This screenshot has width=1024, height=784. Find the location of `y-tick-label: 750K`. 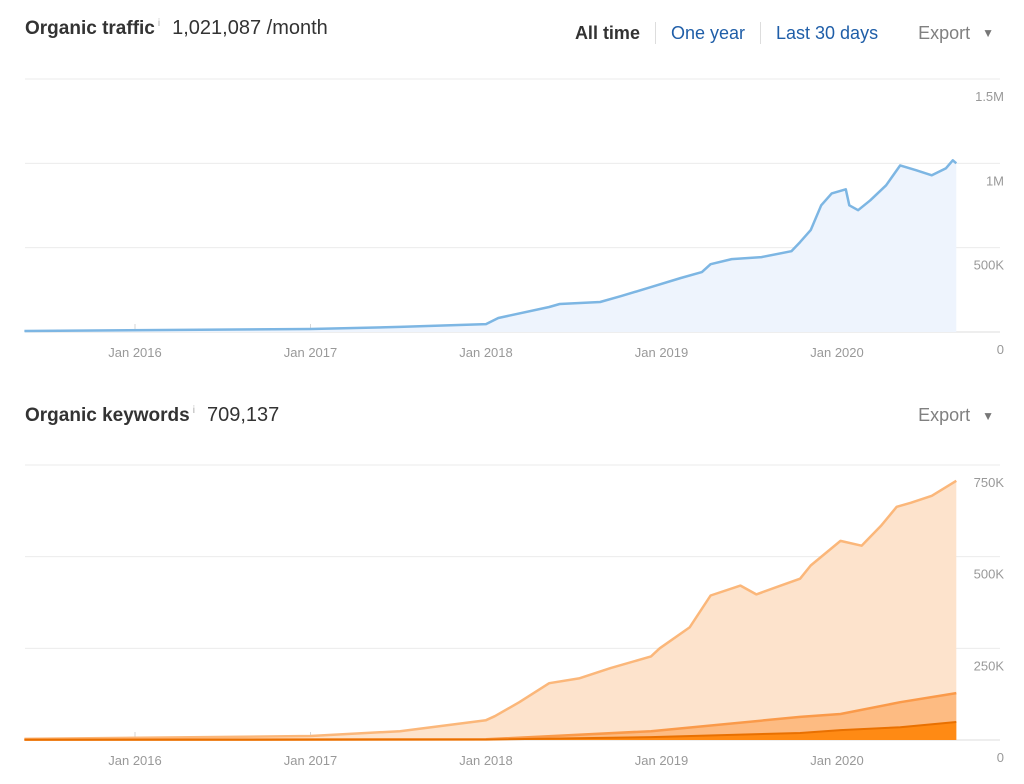

y-tick-label: 750K is located at coordinates (989, 482).